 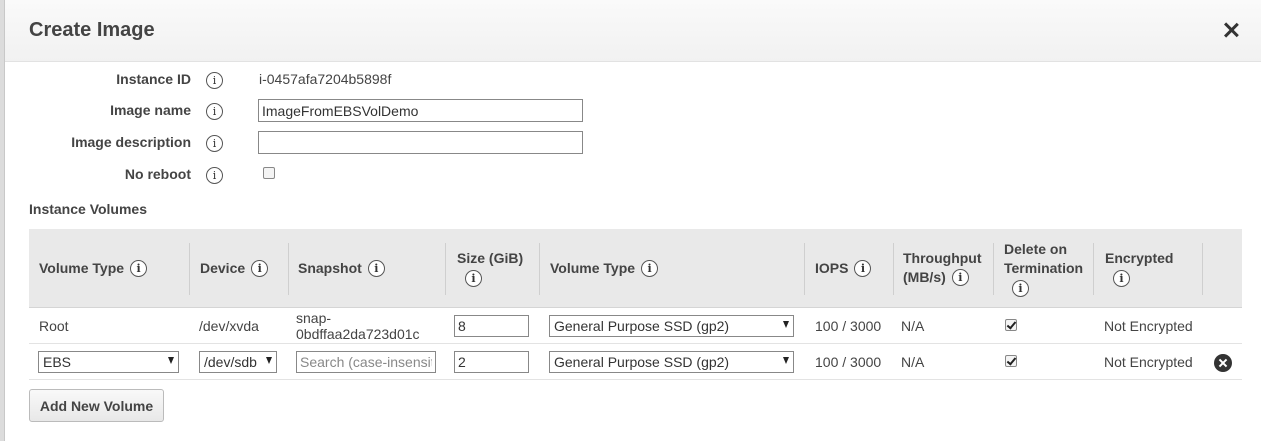 I want to click on snapshot-search-input, so click(x=366, y=362).